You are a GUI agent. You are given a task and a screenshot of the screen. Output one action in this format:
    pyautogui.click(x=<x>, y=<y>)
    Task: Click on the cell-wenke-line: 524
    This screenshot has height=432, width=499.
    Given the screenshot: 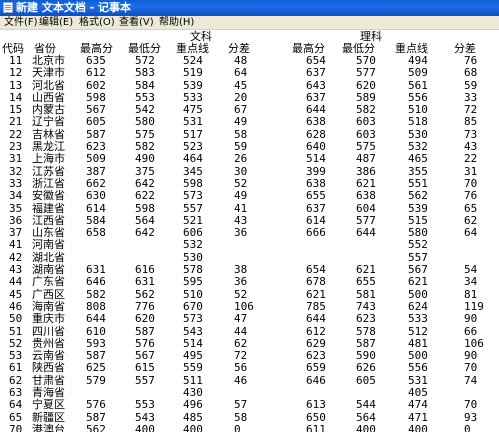 What is the action you would take?
    pyautogui.click(x=193, y=60)
    